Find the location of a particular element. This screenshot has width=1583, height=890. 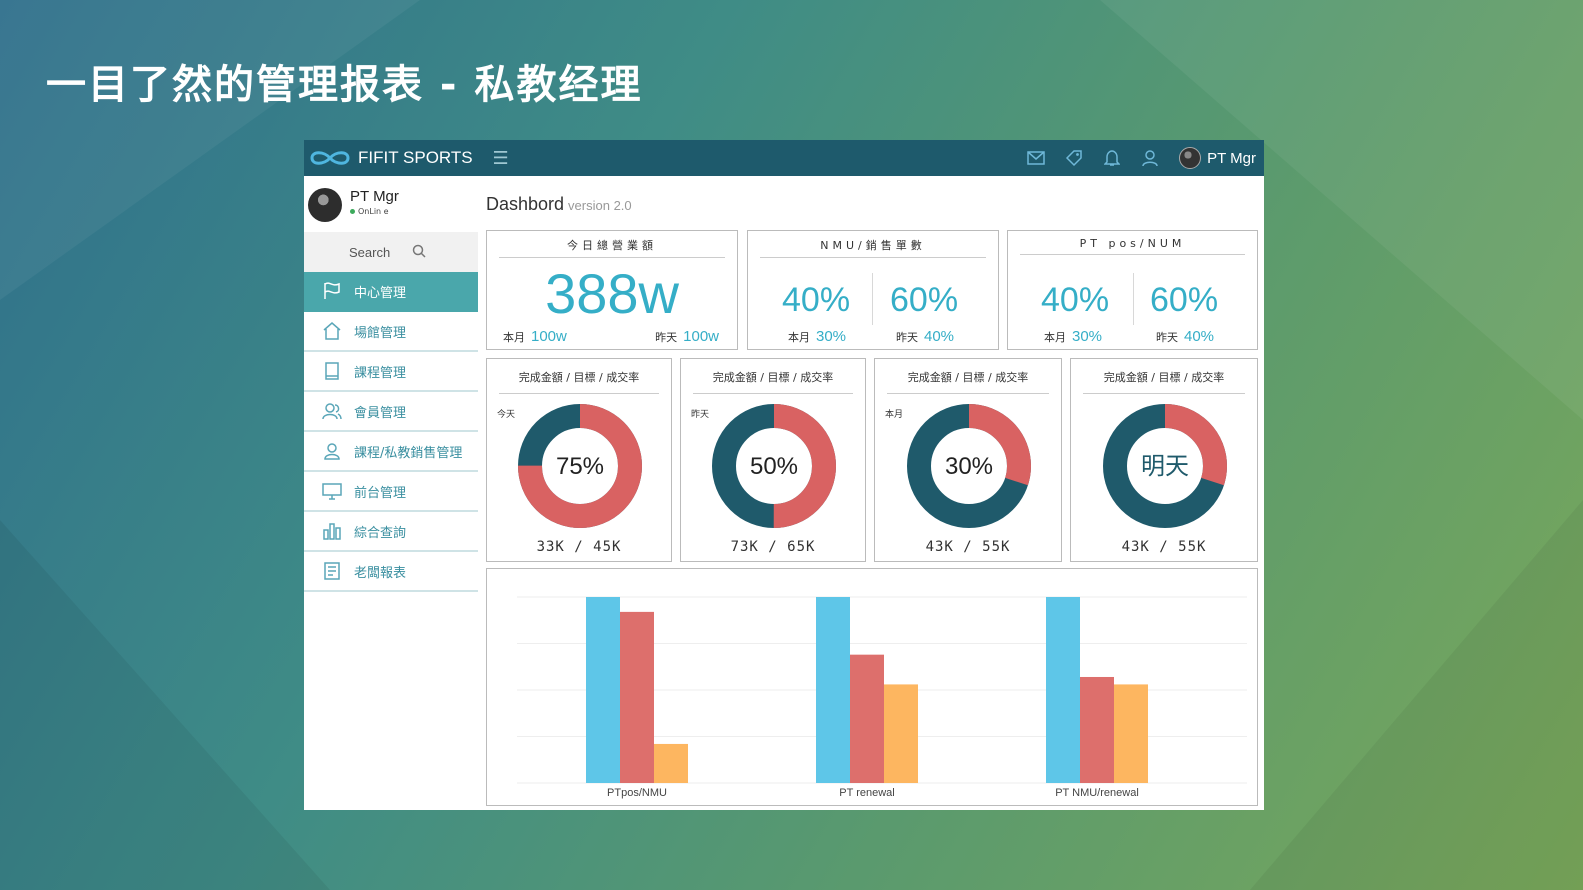

sidebar-item-0: 中心管理 is located at coordinates (391, 292).